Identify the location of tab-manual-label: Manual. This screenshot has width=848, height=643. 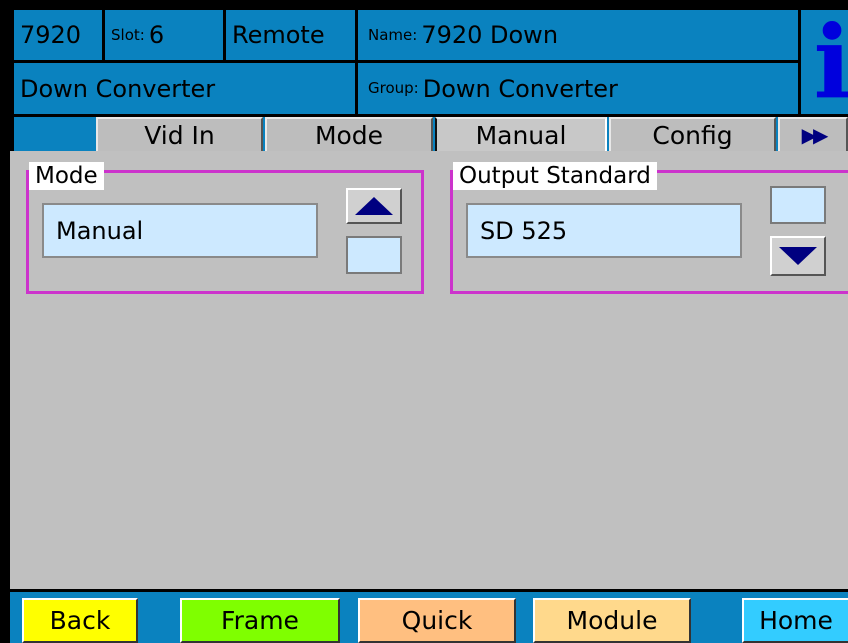
(521, 135).